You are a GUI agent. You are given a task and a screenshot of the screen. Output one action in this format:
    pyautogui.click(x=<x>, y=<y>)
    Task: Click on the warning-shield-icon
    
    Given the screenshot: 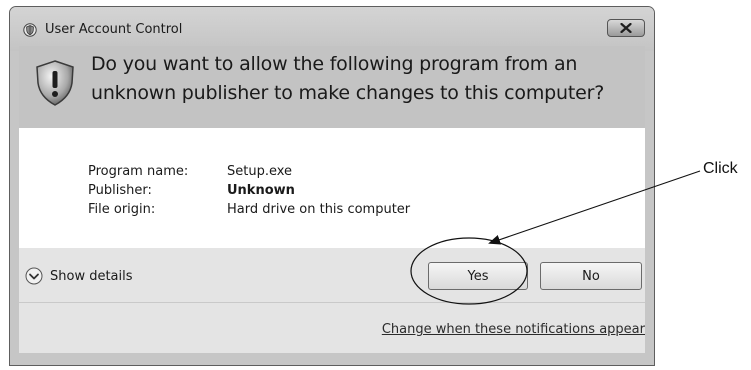 What is the action you would take?
    pyautogui.click(x=55, y=83)
    